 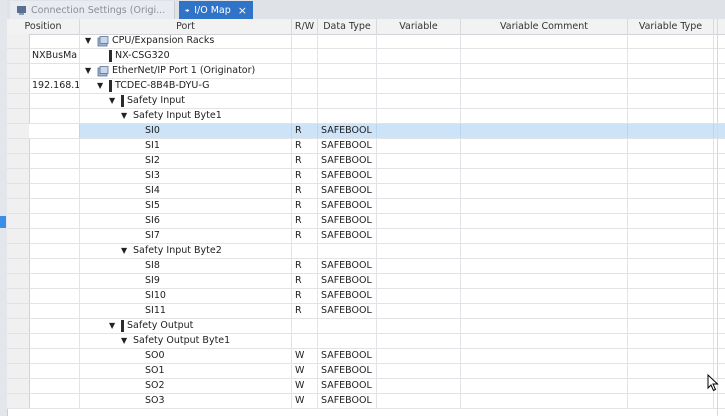 What do you see at coordinates (186, 26) in the screenshot?
I see `col-port: Port` at bounding box center [186, 26].